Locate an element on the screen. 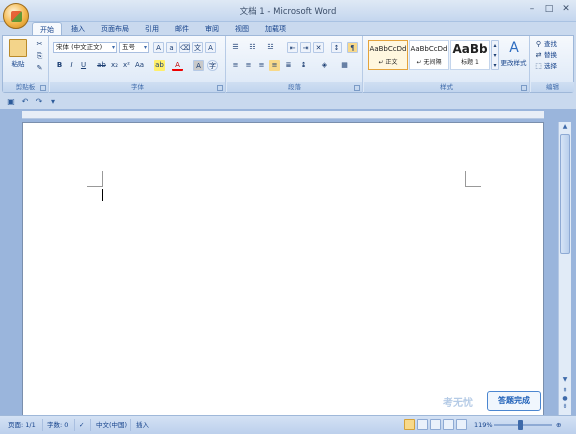  strikethrough-icon: ab is located at coordinates (101, 65).